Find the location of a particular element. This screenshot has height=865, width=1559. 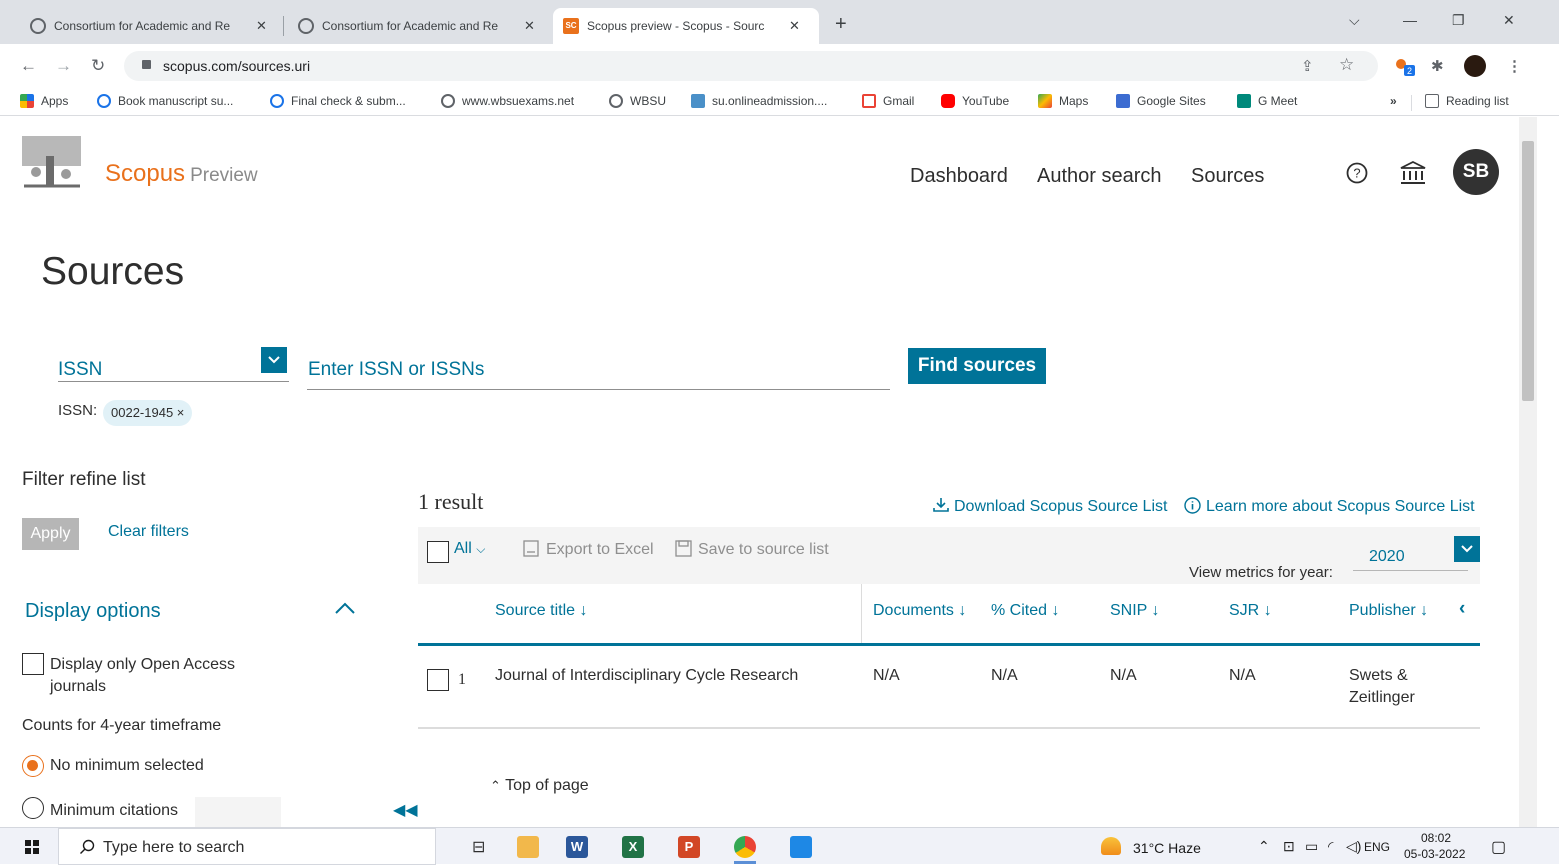

word-icon: W is located at coordinates (577, 847).